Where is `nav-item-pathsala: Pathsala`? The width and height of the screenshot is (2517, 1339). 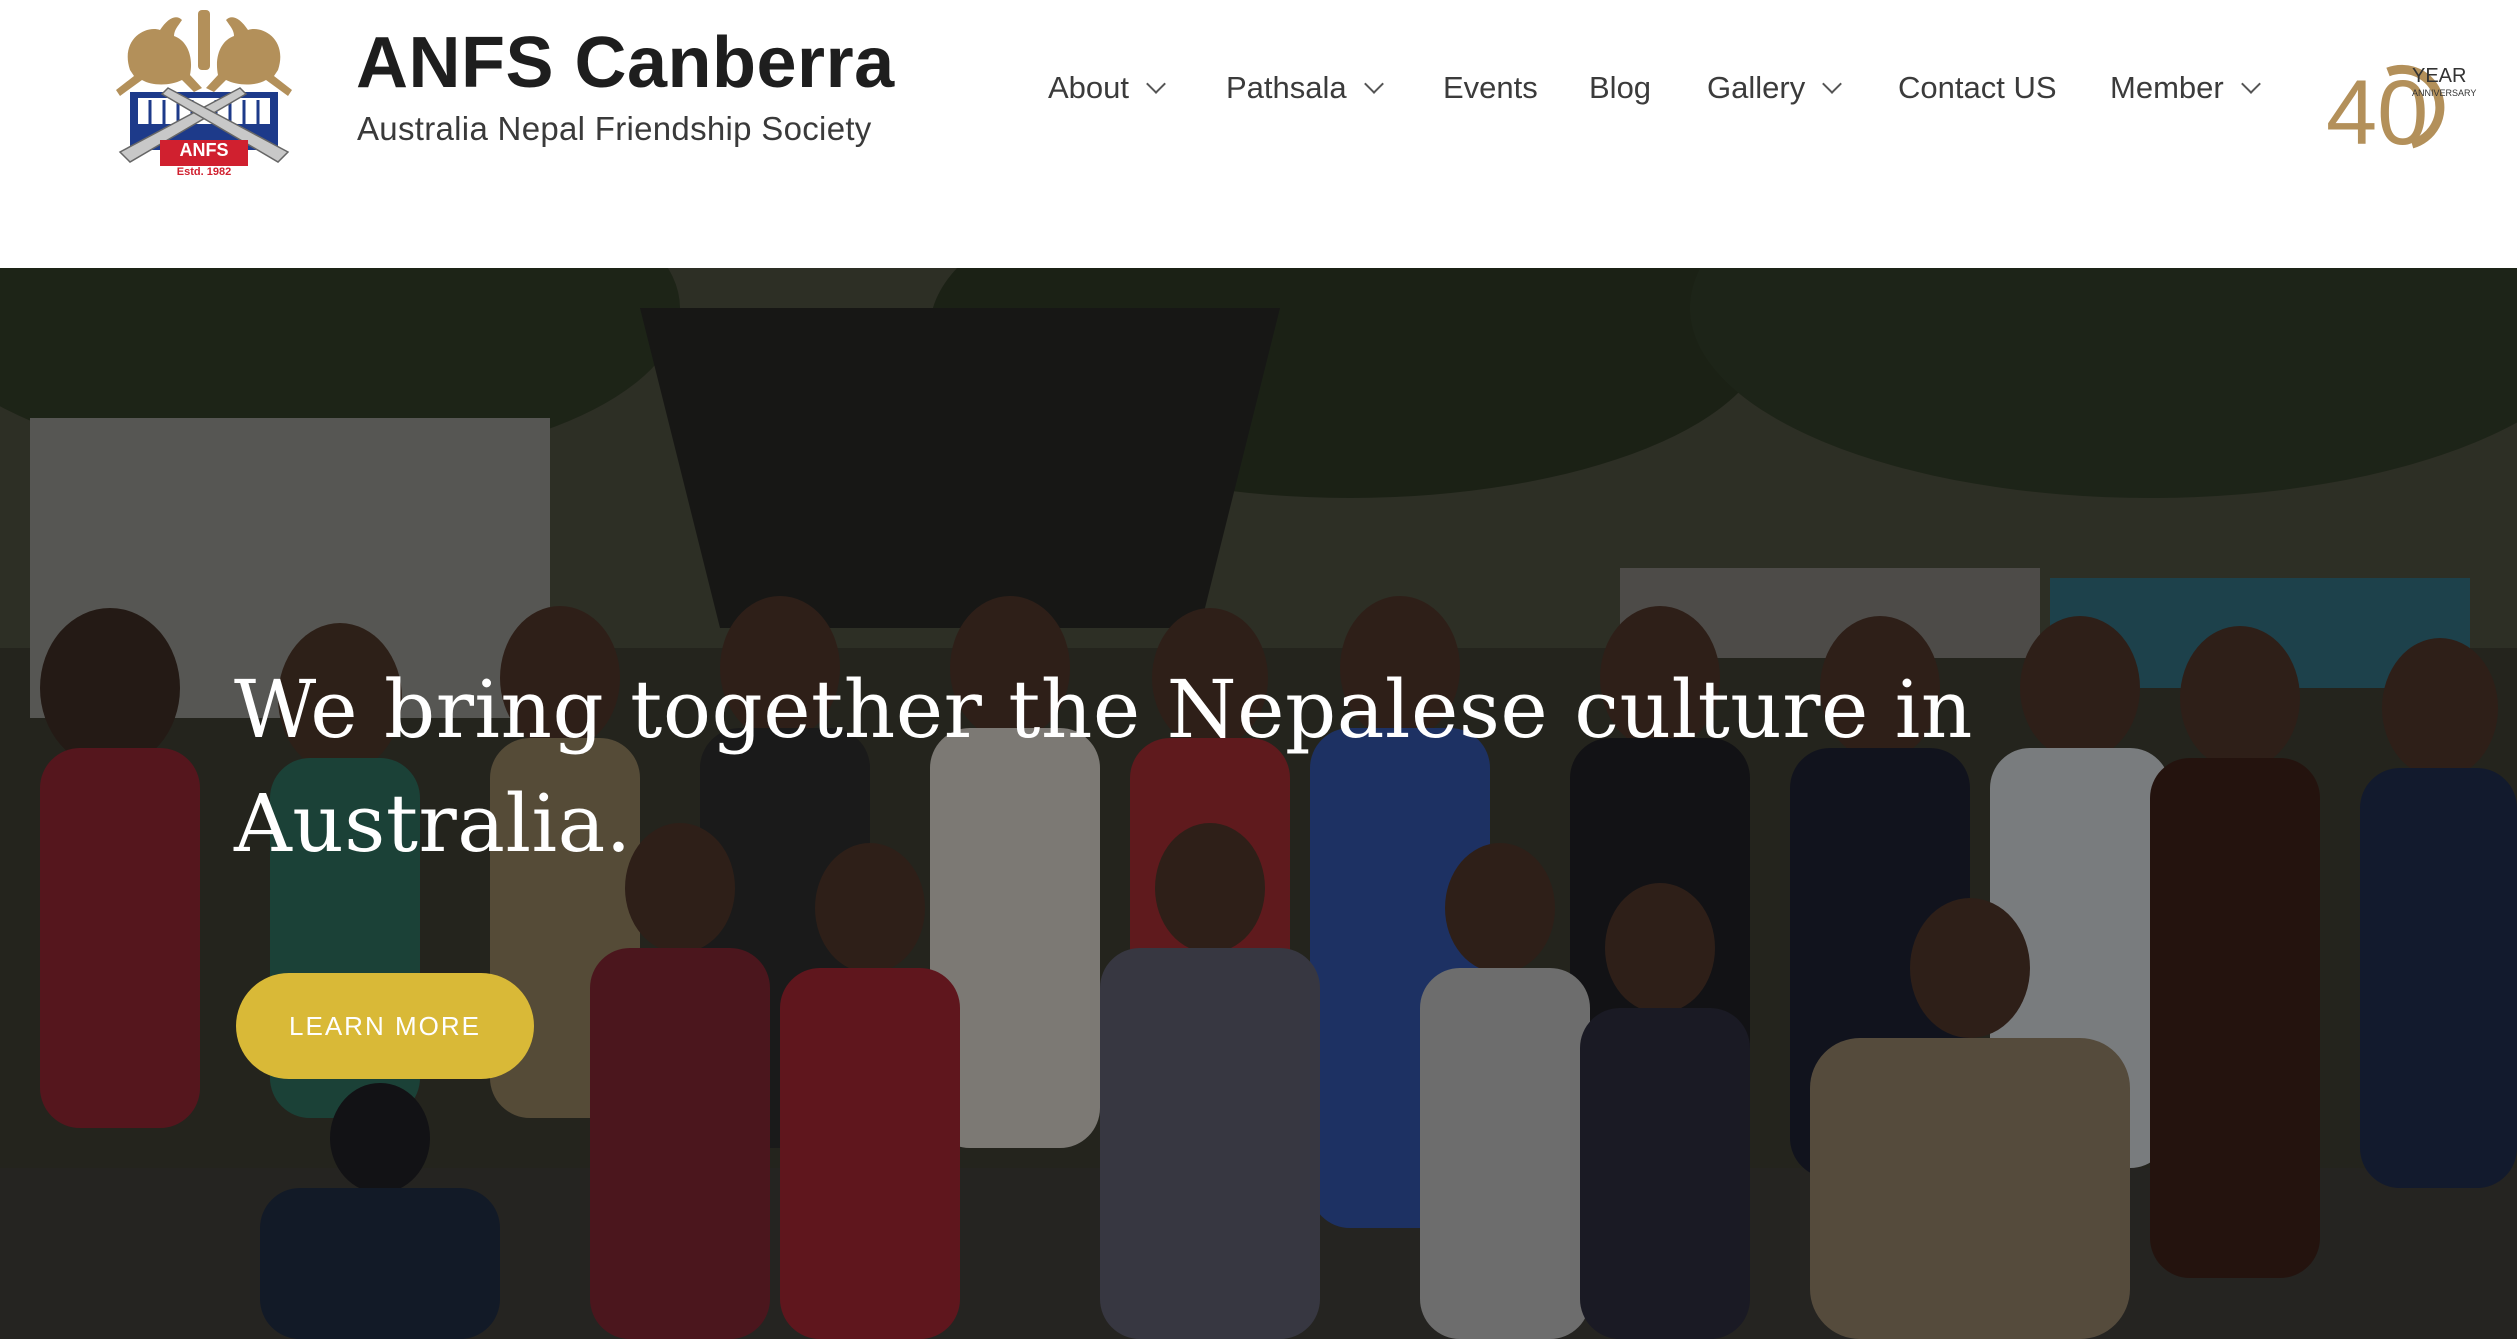
nav-item-pathsala: Pathsala is located at coordinates (1305, 88).